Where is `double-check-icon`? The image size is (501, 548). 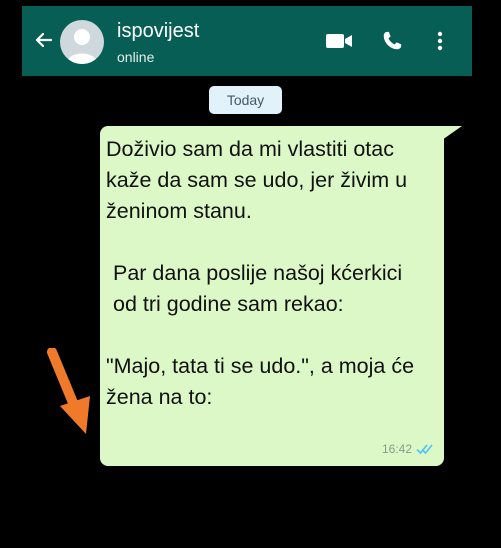 double-check-icon is located at coordinates (424, 449).